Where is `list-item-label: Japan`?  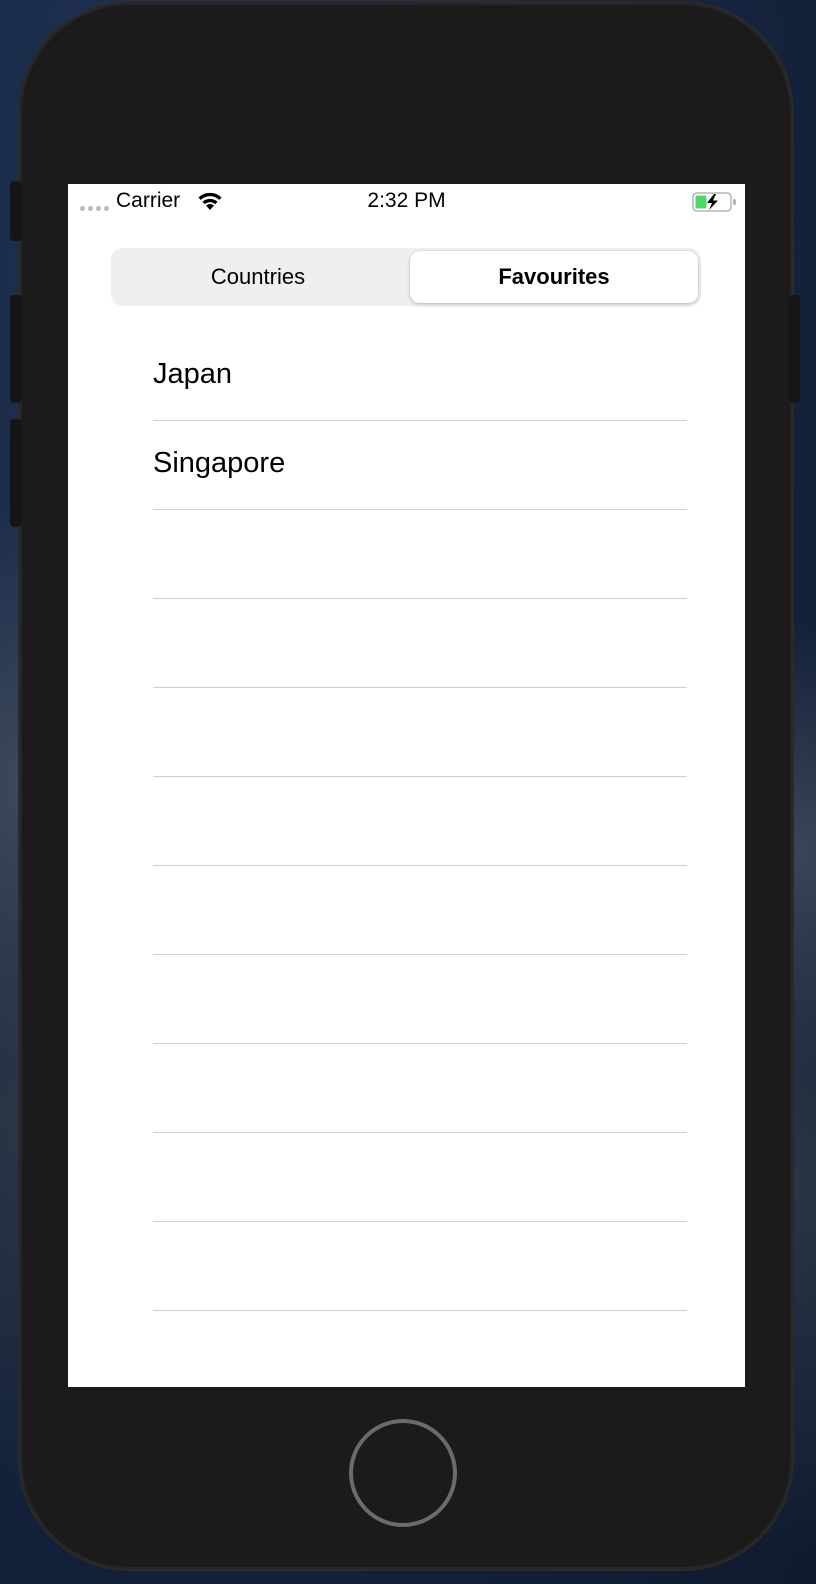
list-item-label: Japan is located at coordinates (193, 374).